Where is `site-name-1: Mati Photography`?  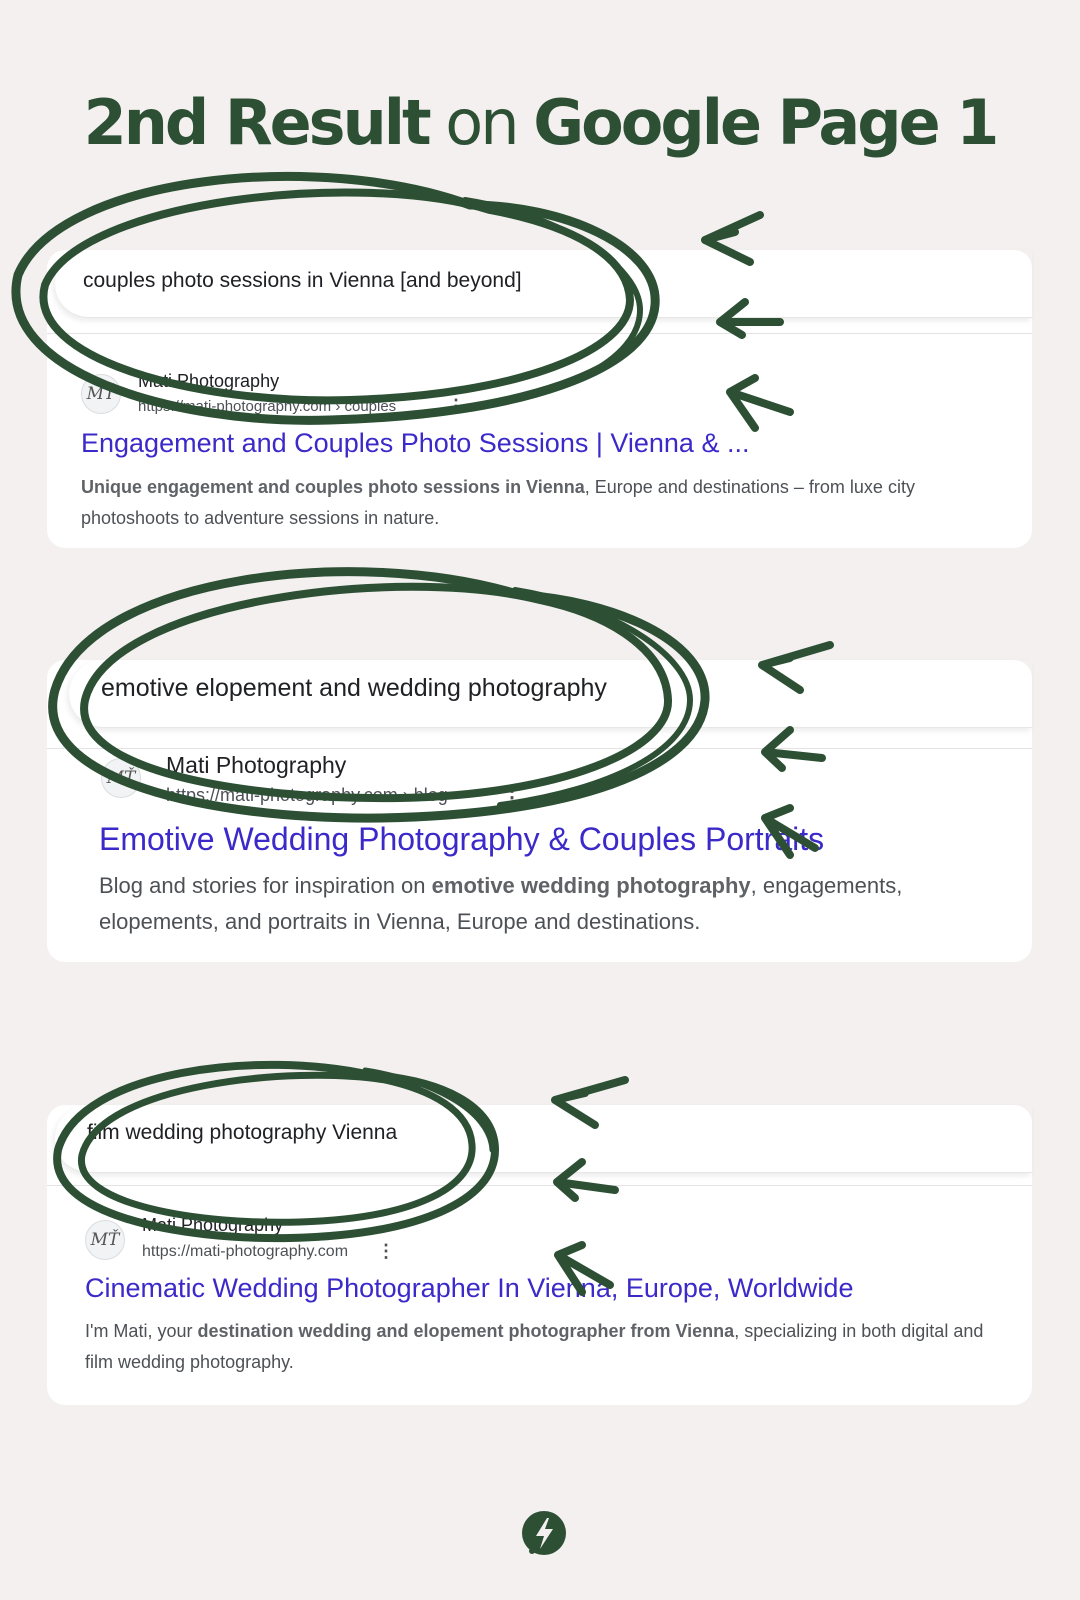 site-name-1: Mati Photography is located at coordinates (208, 381).